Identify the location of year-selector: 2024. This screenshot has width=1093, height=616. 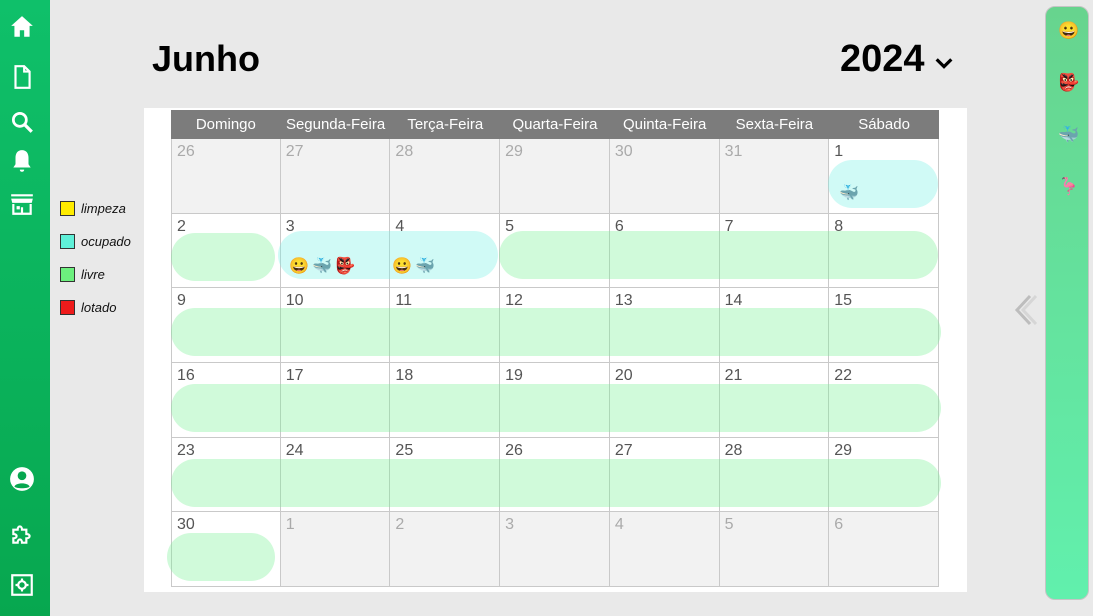
(897, 59).